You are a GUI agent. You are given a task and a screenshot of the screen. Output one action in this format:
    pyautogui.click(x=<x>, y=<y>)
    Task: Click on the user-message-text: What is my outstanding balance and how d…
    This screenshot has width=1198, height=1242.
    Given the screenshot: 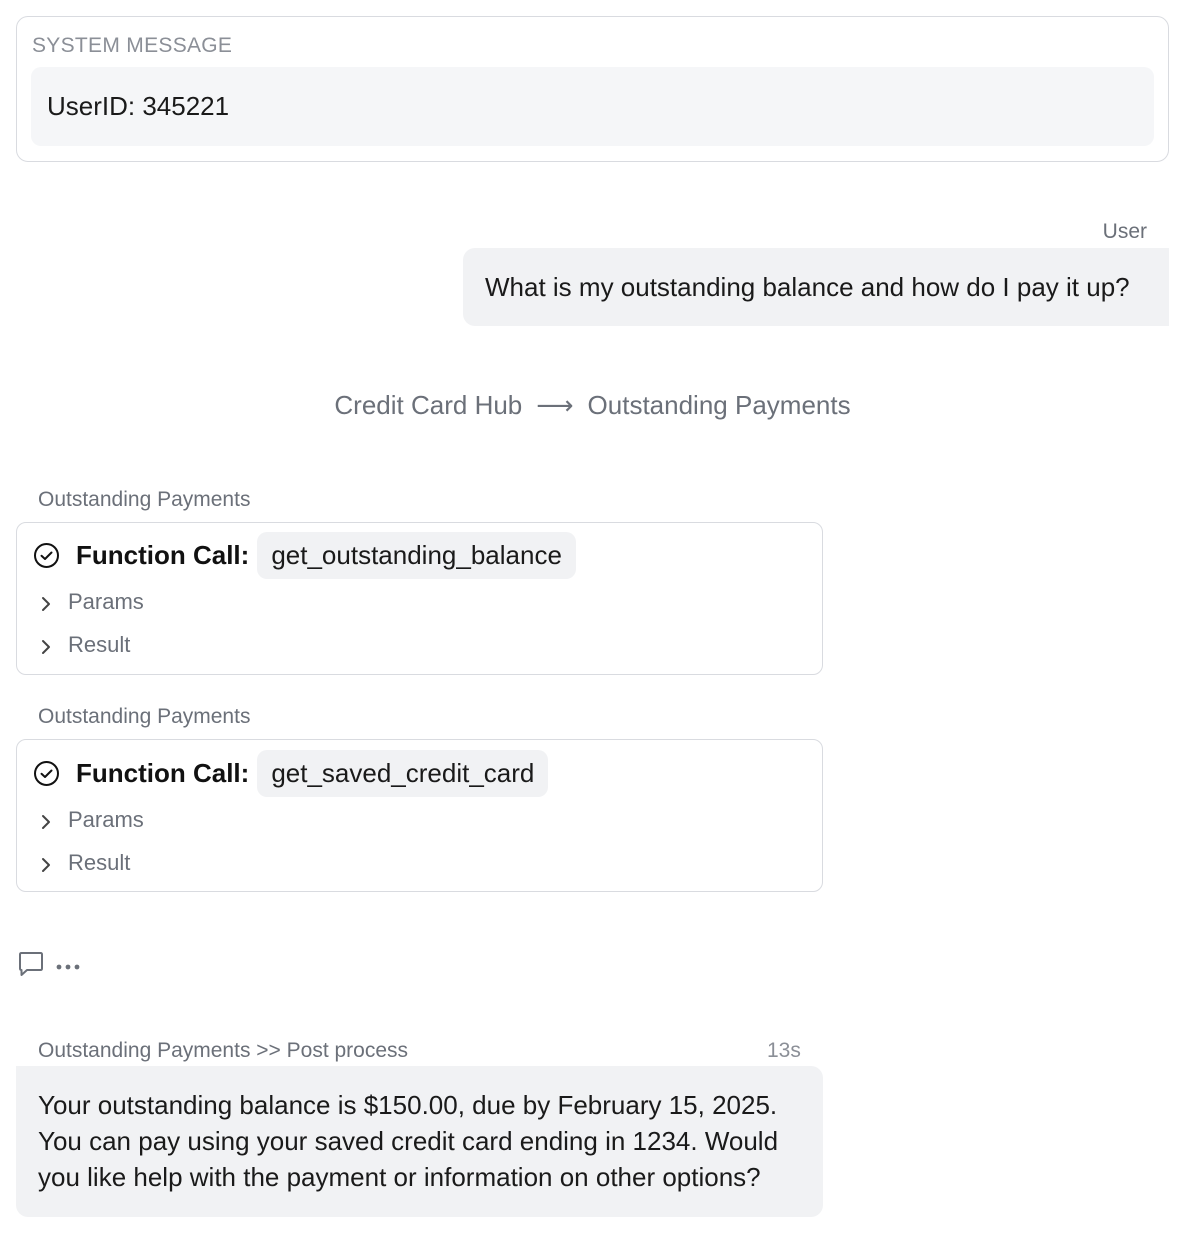 What is the action you would take?
    pyautogui.click(x=807, y=287)
    